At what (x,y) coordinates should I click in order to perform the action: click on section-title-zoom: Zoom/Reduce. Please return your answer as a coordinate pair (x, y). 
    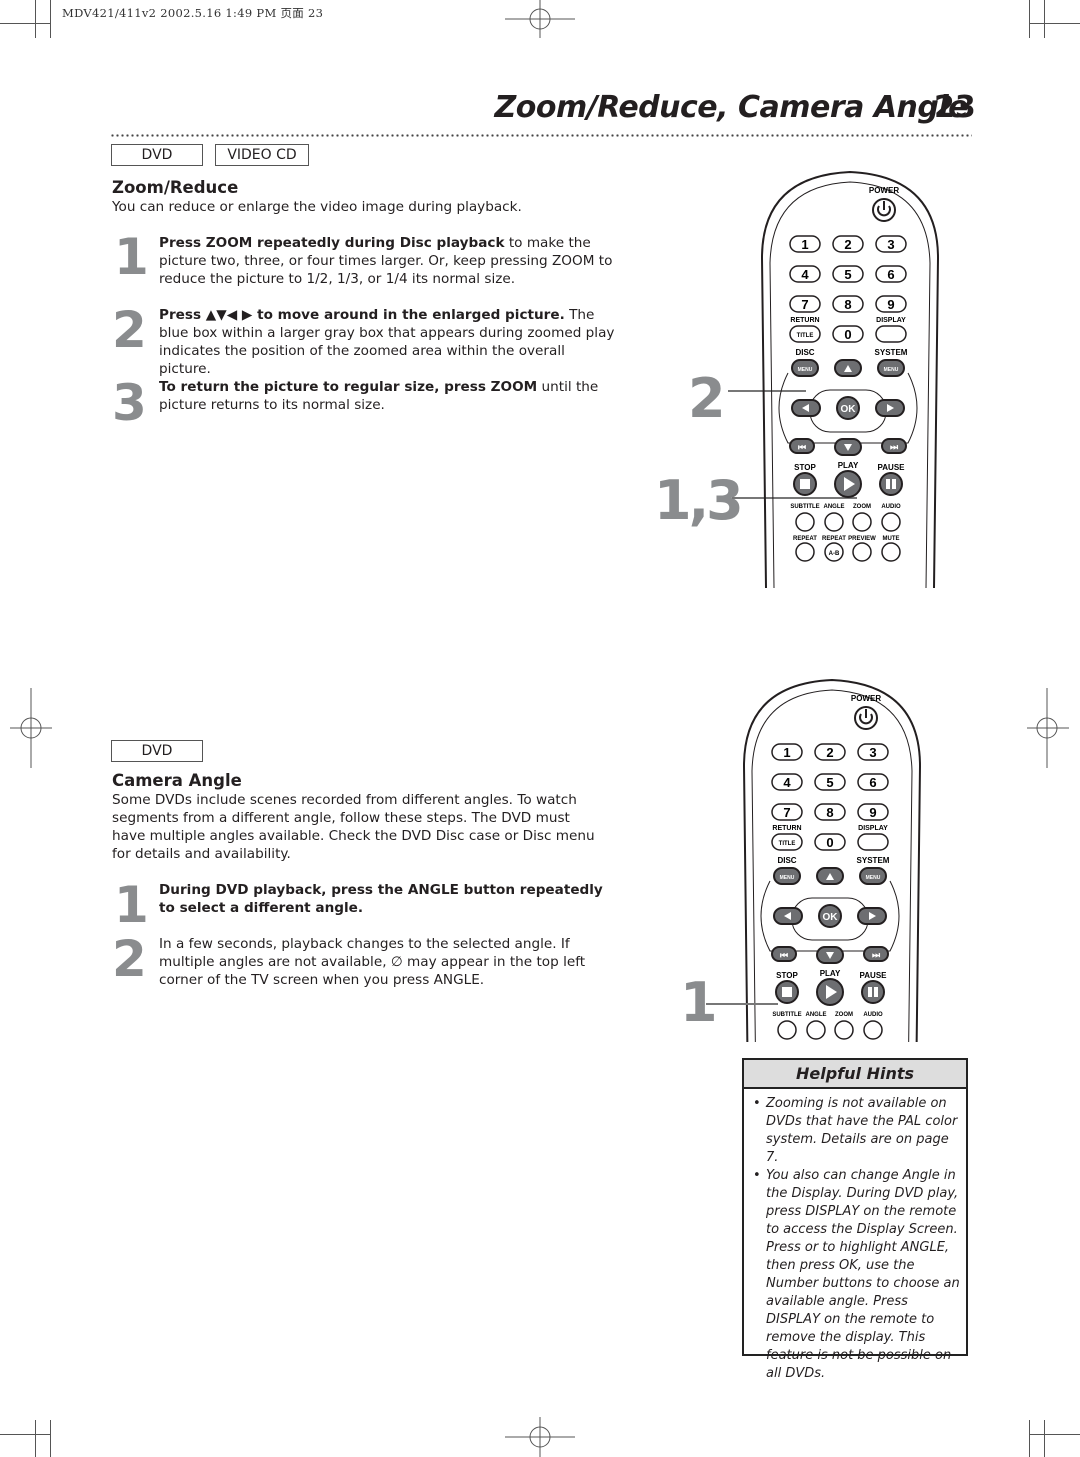
    Looking at the image, I should click on (175, 187).